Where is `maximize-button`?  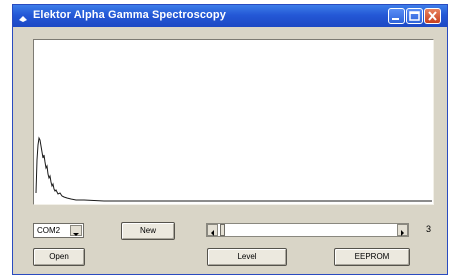
maximize-button is located at coordinates (414, 16).